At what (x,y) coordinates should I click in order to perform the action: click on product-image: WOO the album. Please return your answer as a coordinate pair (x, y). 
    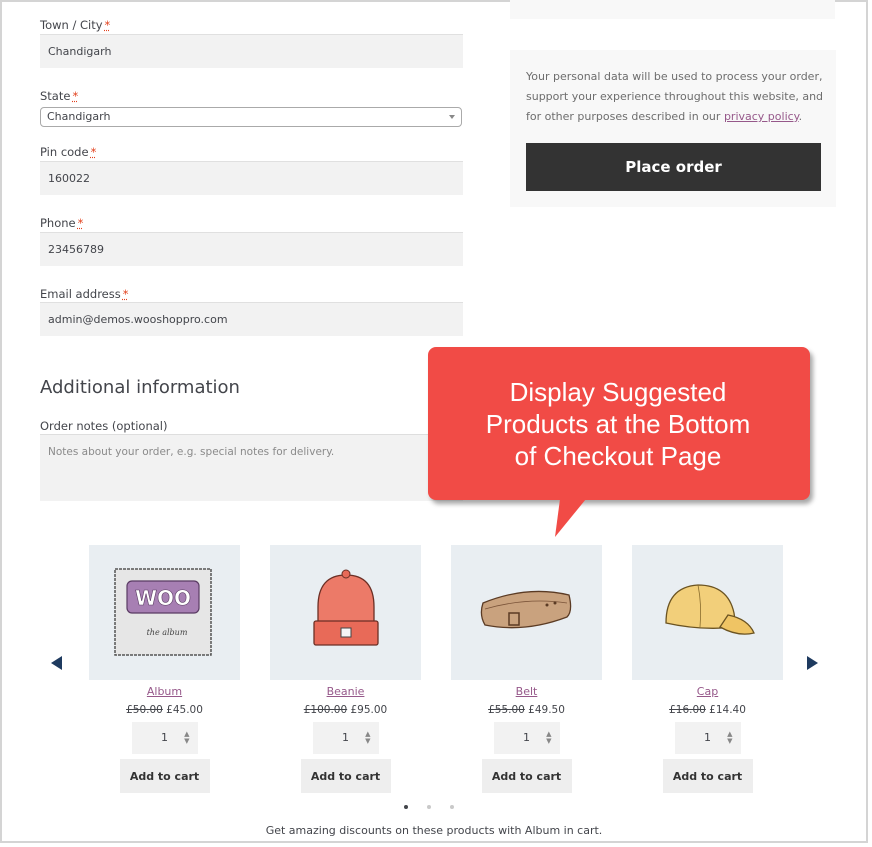
    Looking at the image, I should click on (164, 612).